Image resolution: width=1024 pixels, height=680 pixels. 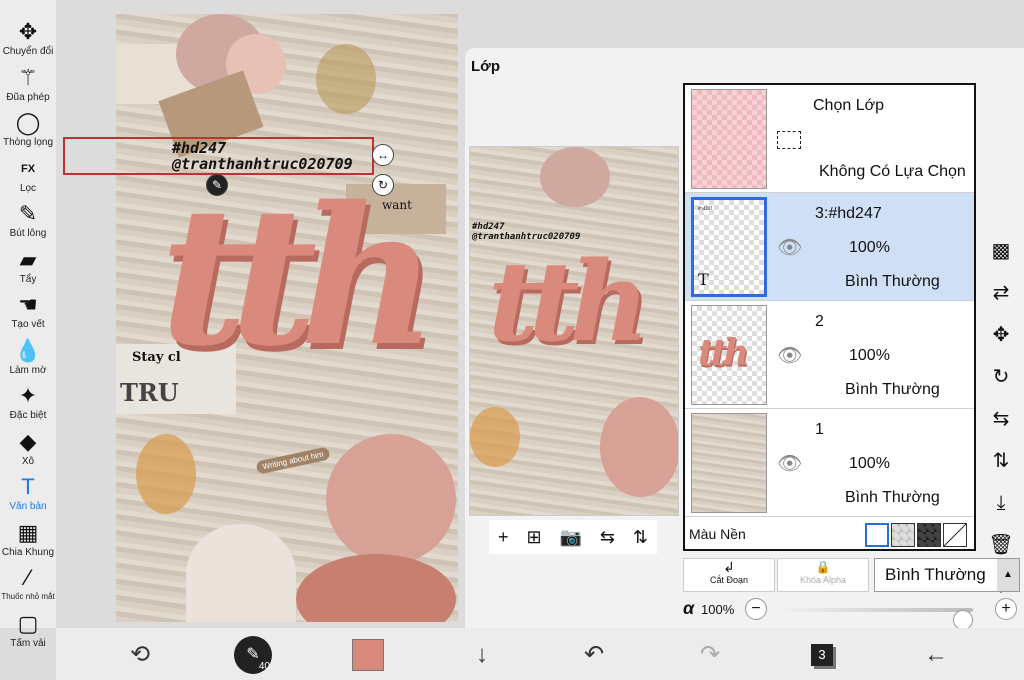 I want to click on opacity-slider, so click(x=875, y=619).